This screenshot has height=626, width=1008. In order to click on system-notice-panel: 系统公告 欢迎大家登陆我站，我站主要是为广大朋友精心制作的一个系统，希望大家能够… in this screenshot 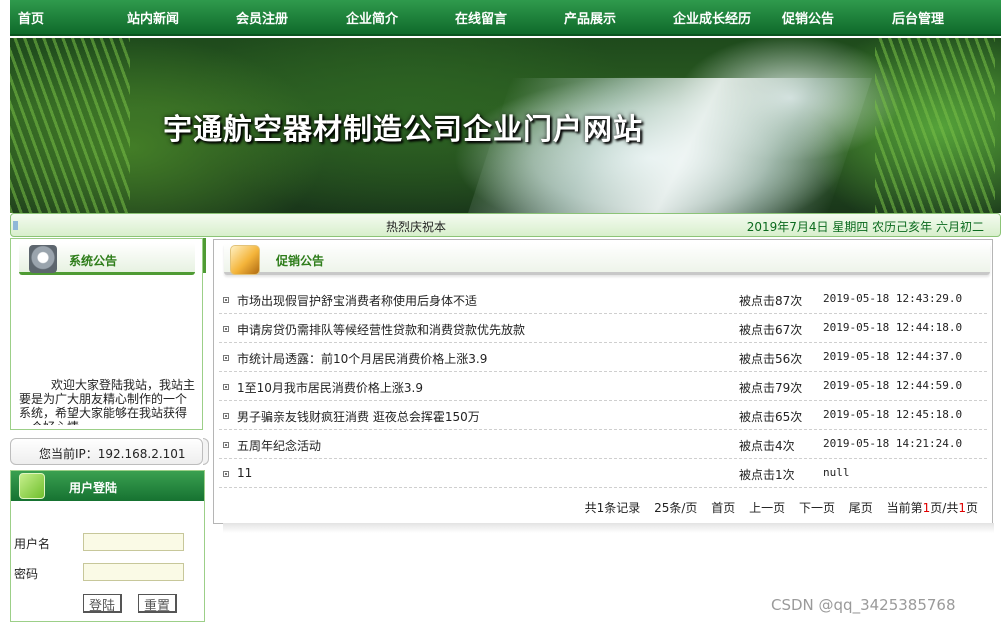, I will do `click(106, 334)`.